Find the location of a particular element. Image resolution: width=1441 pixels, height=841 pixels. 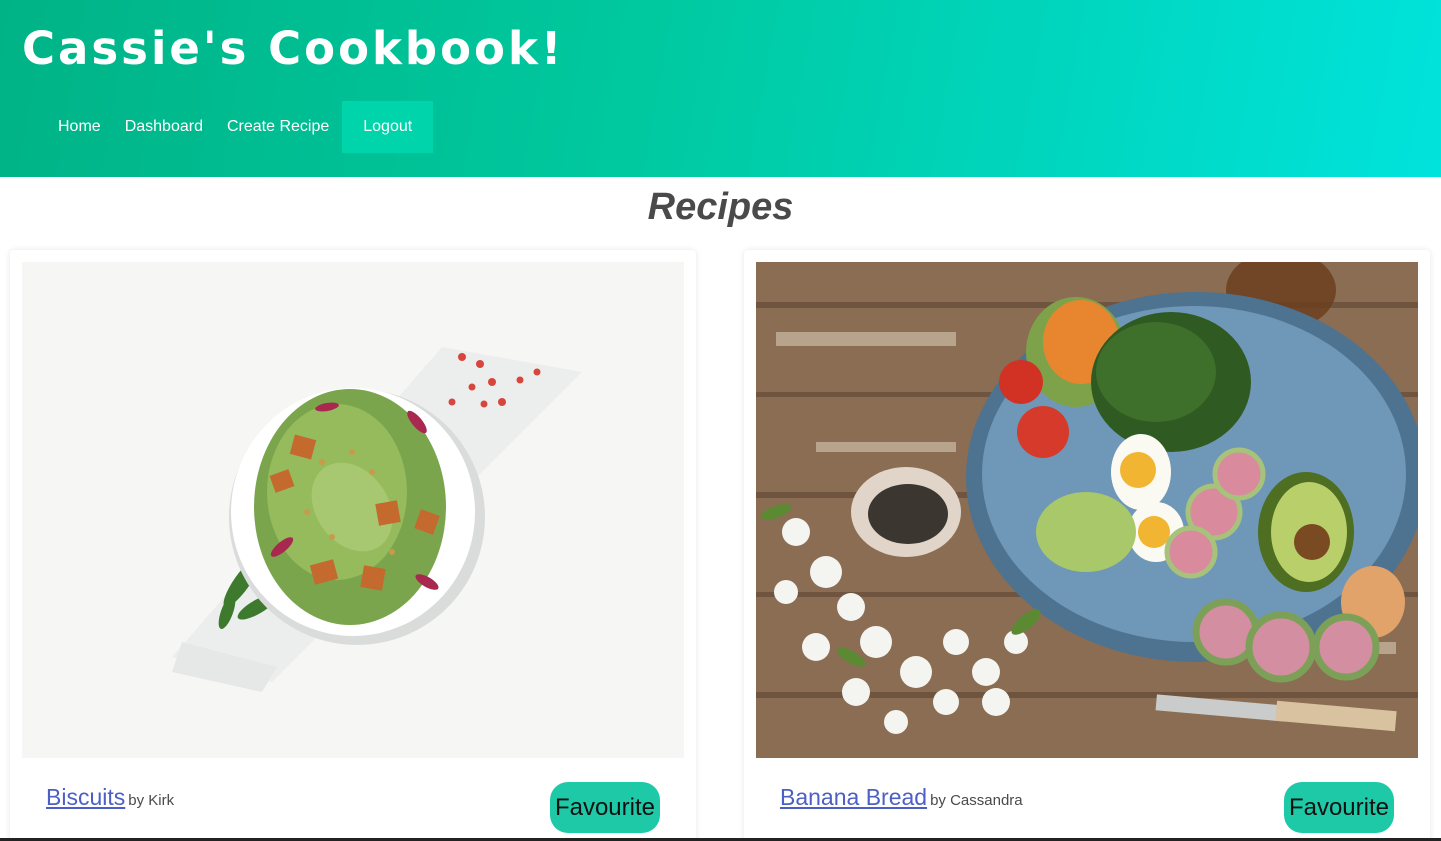

nav-logout: Logout is located at coordinates (388, 127).